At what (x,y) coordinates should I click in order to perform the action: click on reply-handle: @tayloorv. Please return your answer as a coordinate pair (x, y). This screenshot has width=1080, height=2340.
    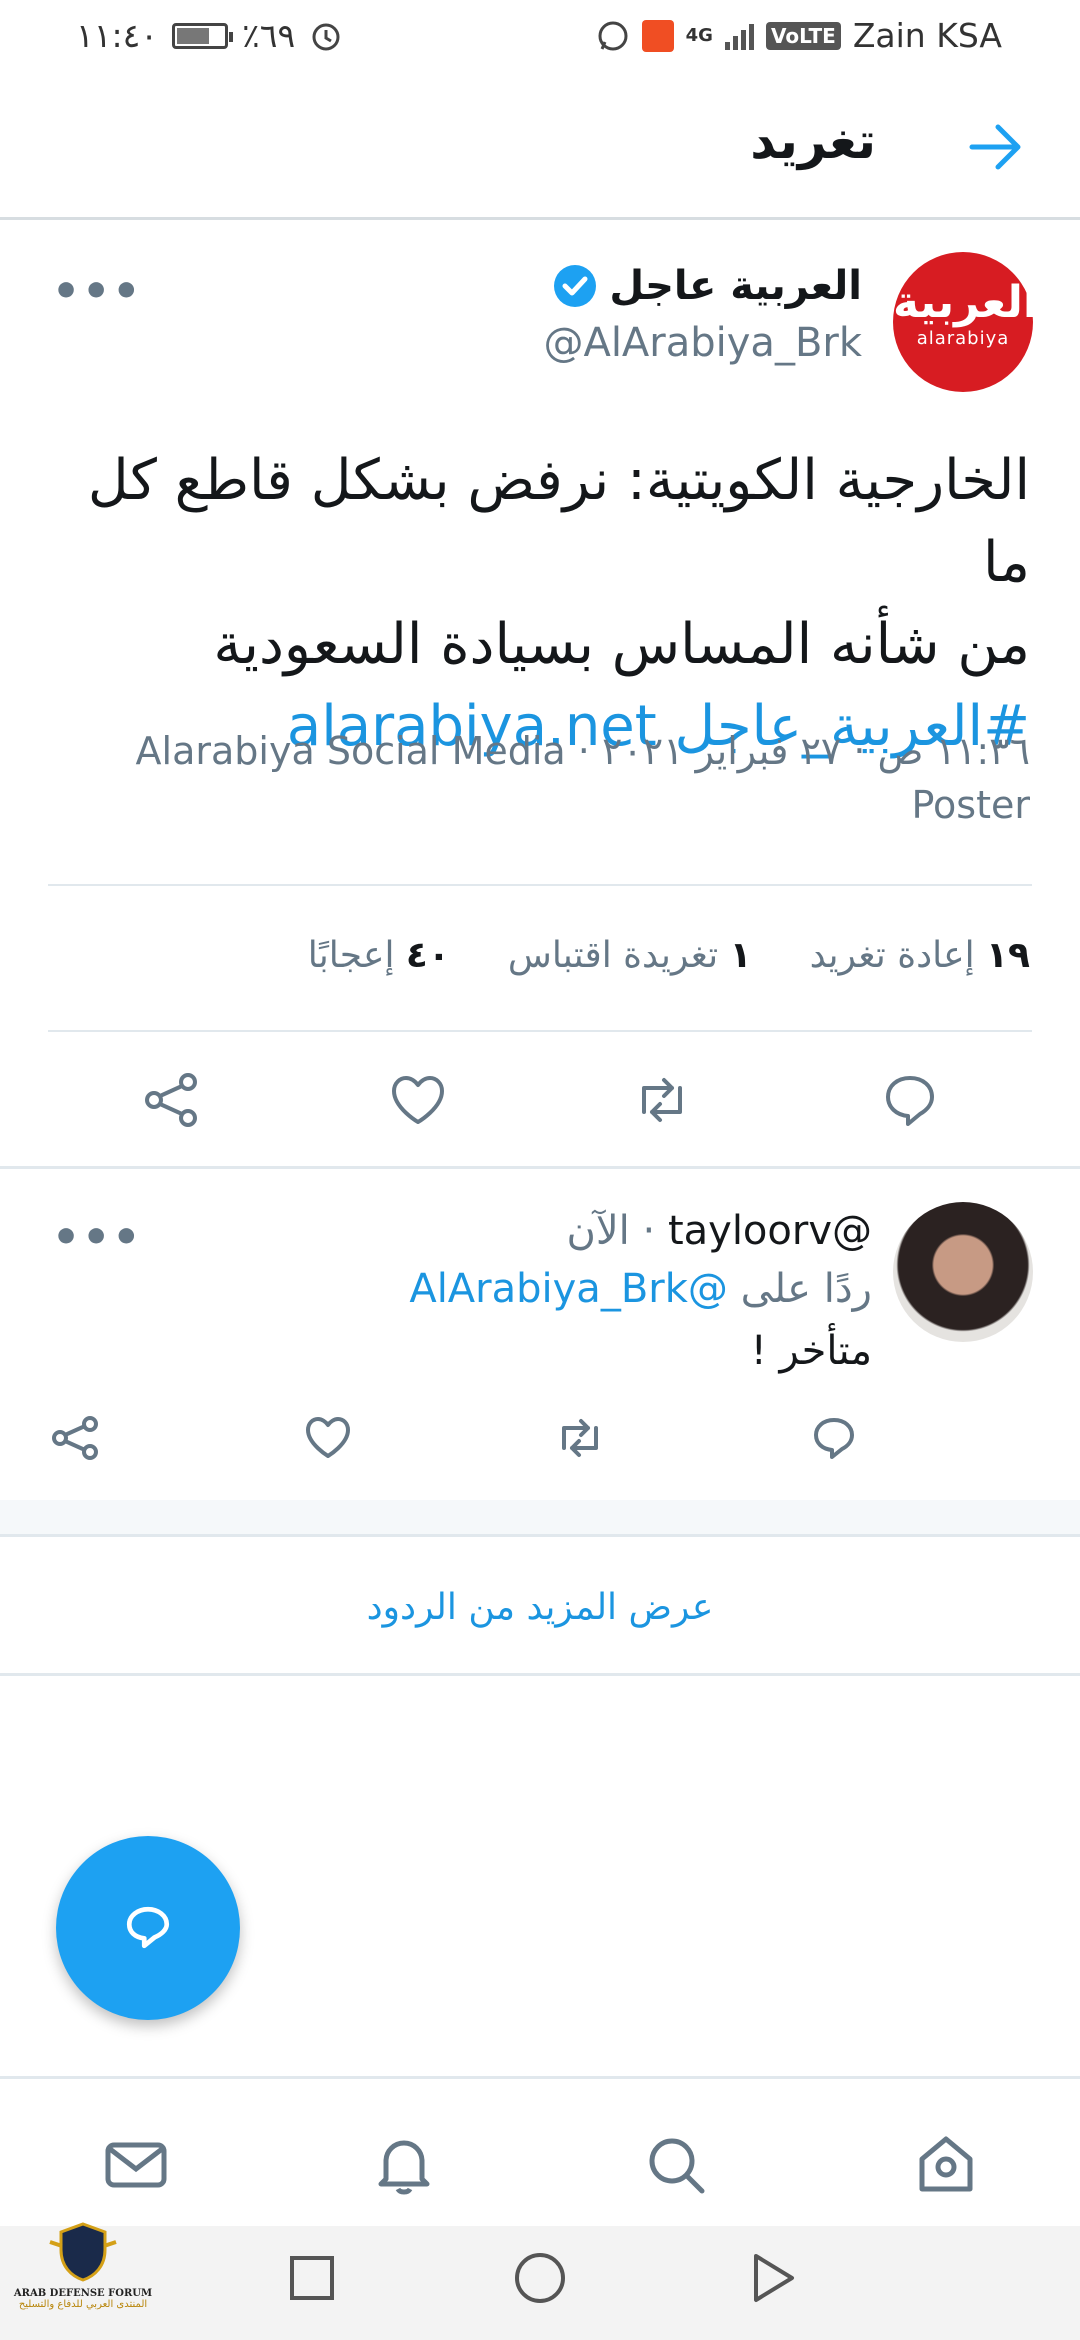
    Looking at the image, I should click on (770, 1231).